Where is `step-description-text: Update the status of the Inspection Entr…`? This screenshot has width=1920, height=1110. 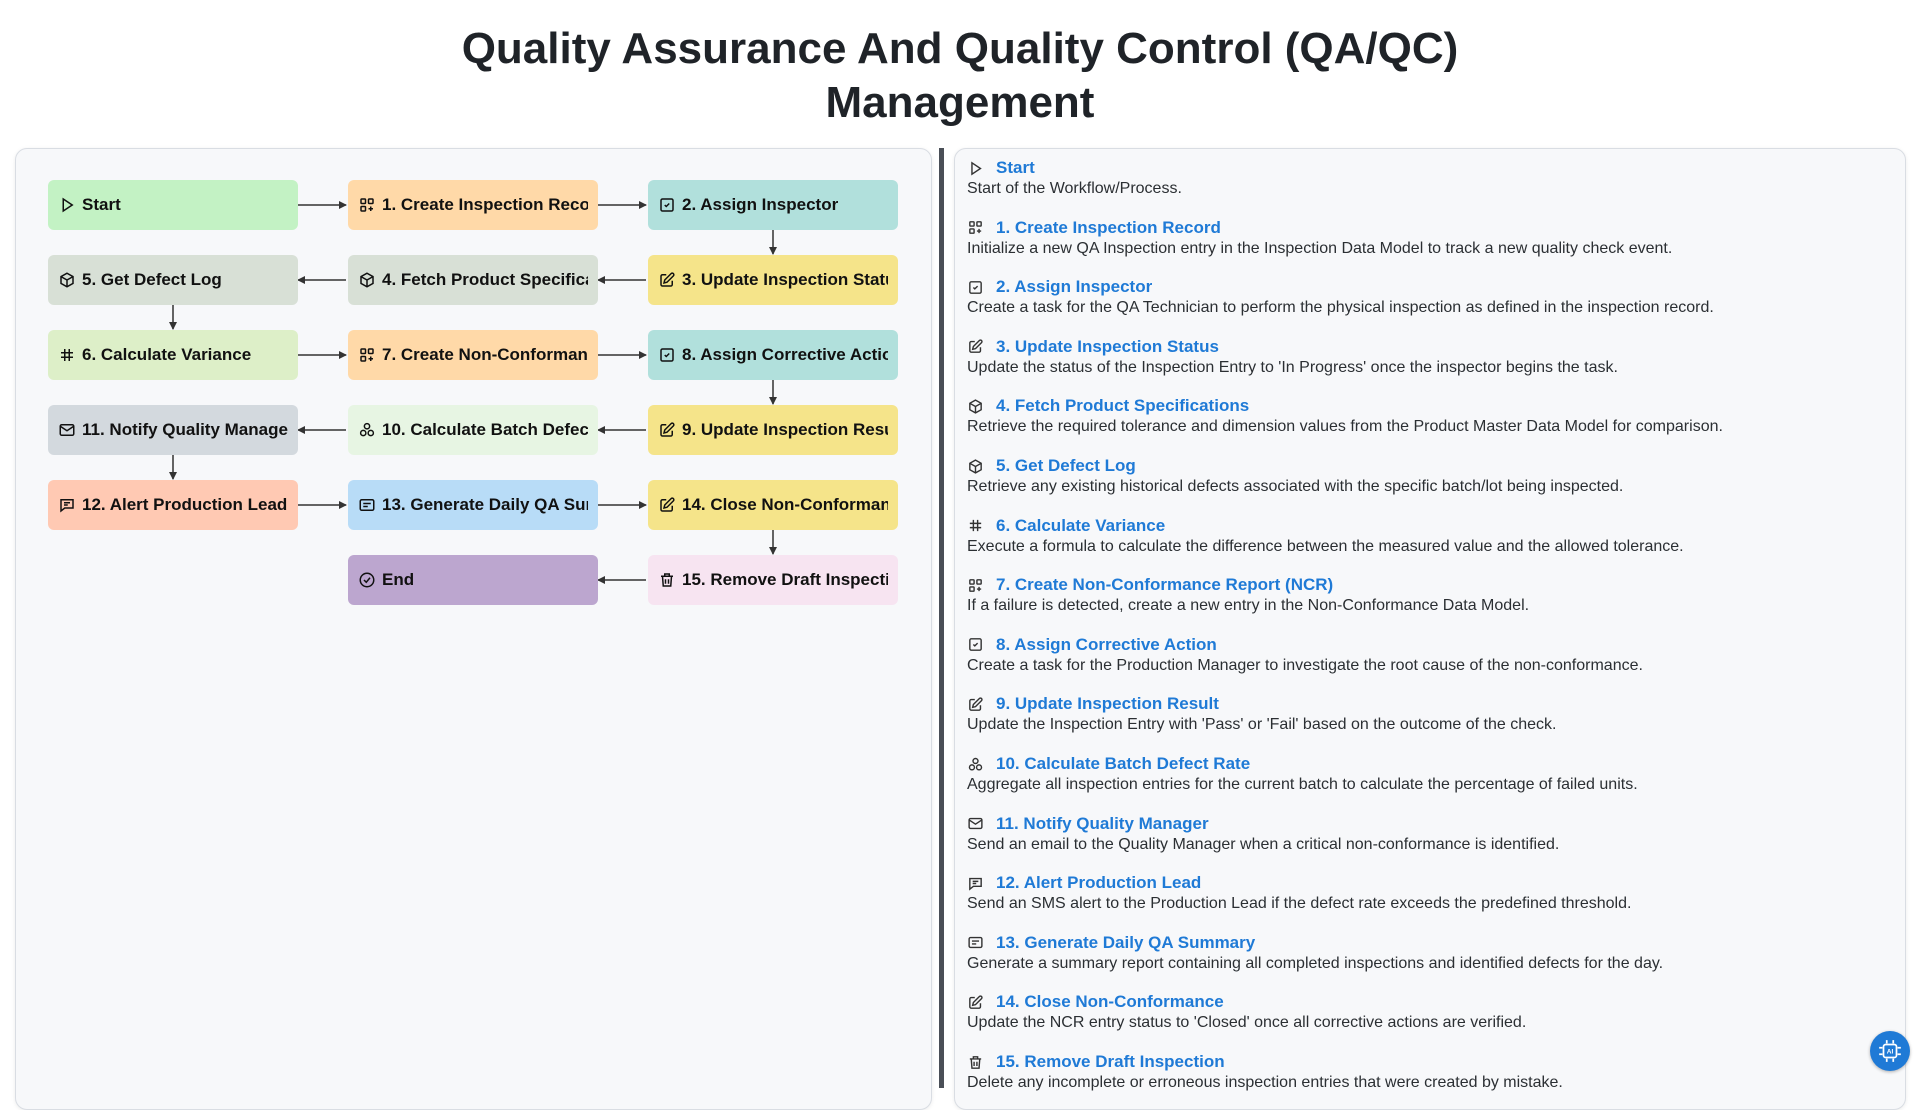
step-description-text: Update the status of the Inspection Entr… is located at coordinates (1292, 367).